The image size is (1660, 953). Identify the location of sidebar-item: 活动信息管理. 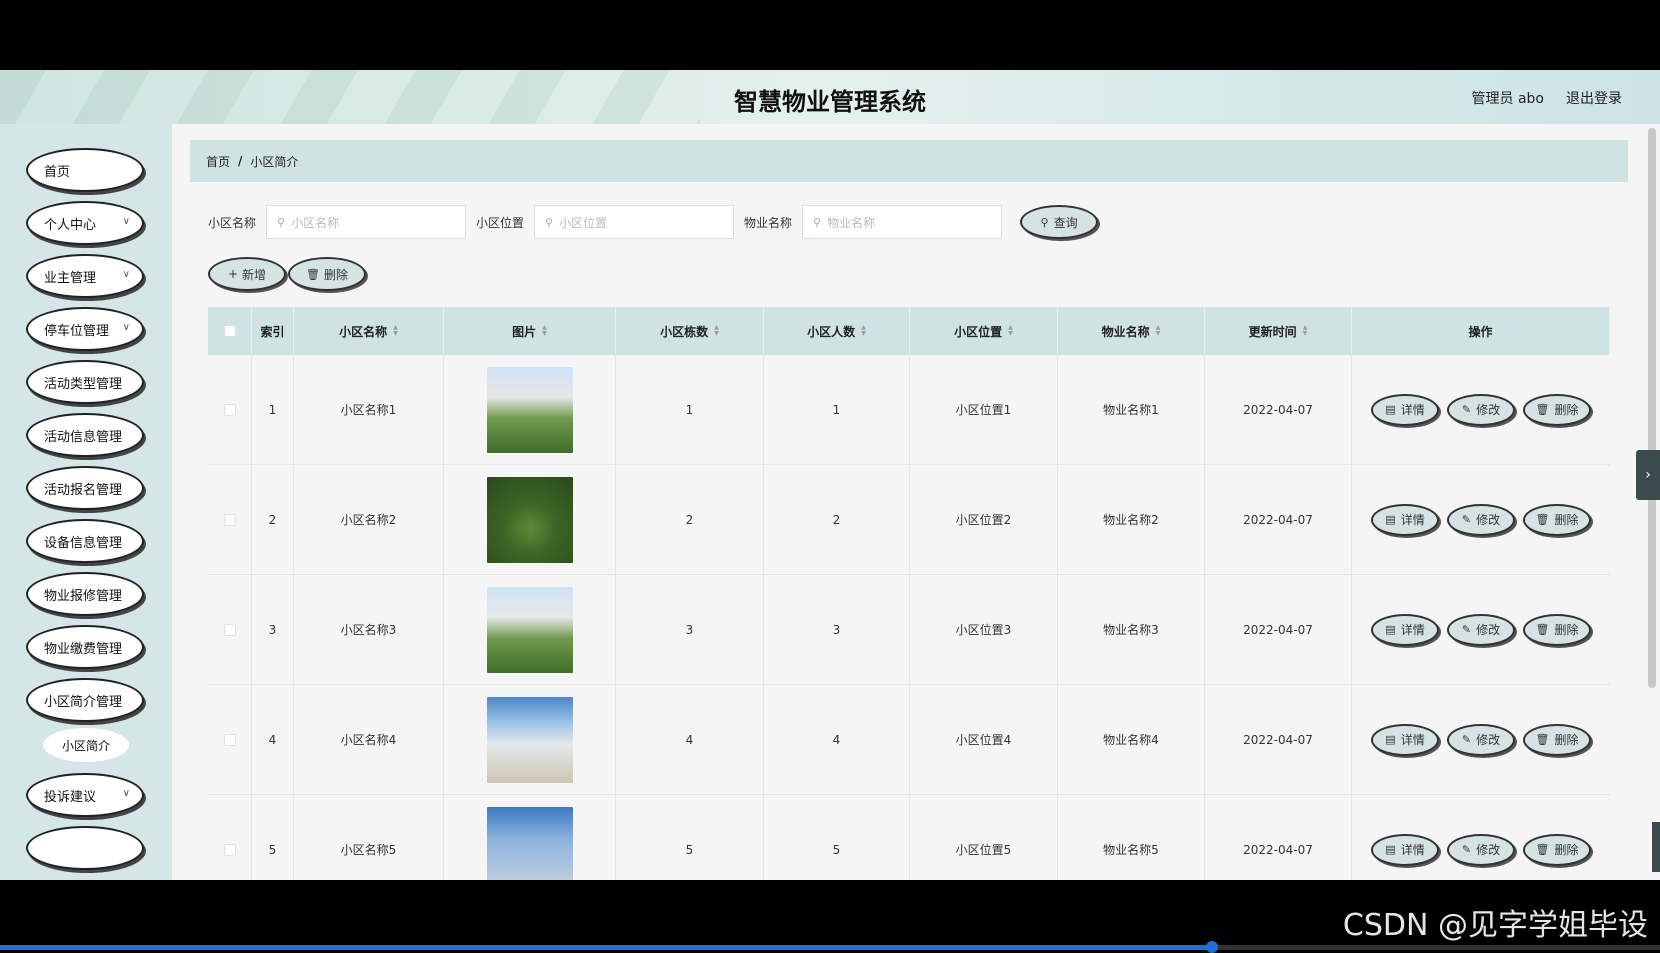
(85, 435).